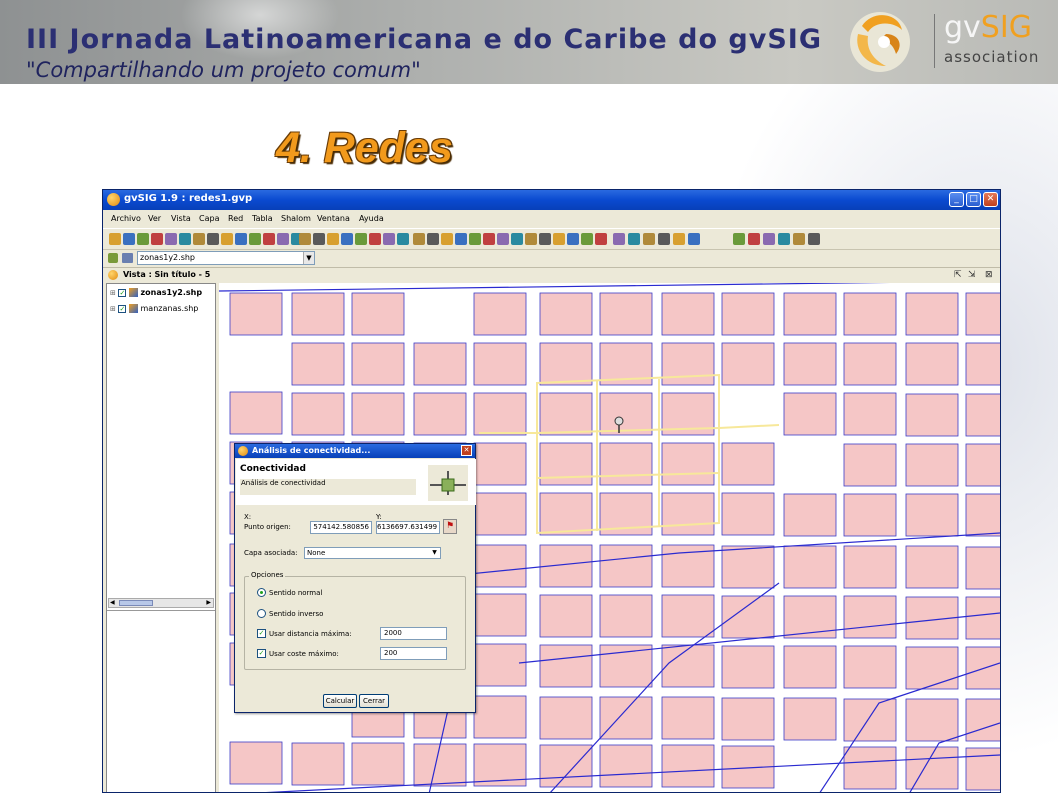  Describe the element at coordinates (235, 218) in the screenshot. I see `menu-red: Red` at that location.